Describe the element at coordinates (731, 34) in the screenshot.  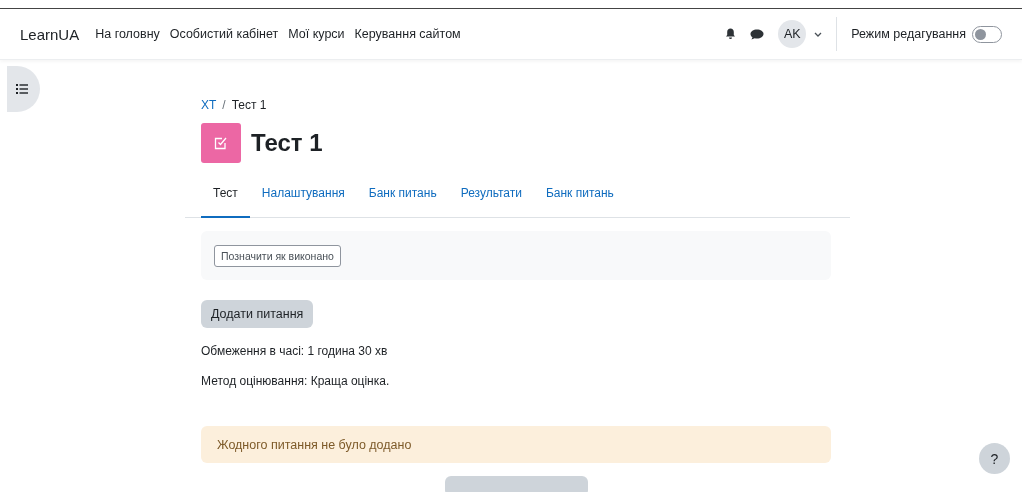
I see `bell-icon` at that location.